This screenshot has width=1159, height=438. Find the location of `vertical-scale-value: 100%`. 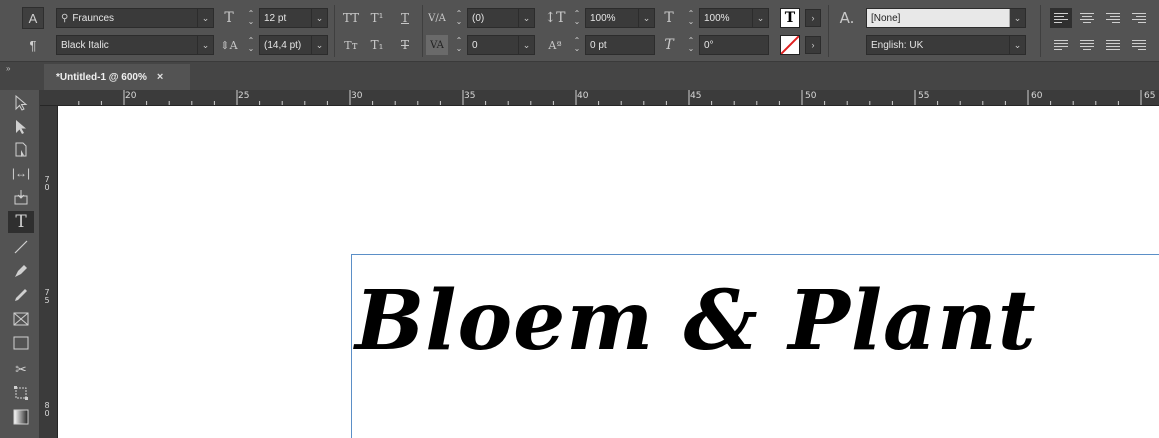

vertical-scale-value: 100% is located at coordinates (603, 18).